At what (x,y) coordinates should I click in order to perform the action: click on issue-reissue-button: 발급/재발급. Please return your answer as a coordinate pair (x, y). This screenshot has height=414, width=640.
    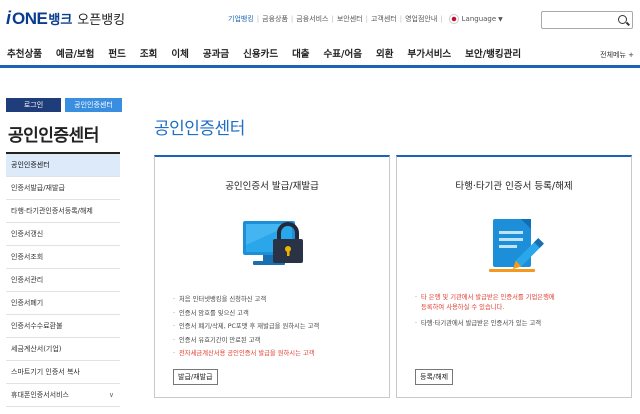
    Looking at the image, I should click on (195, 377).